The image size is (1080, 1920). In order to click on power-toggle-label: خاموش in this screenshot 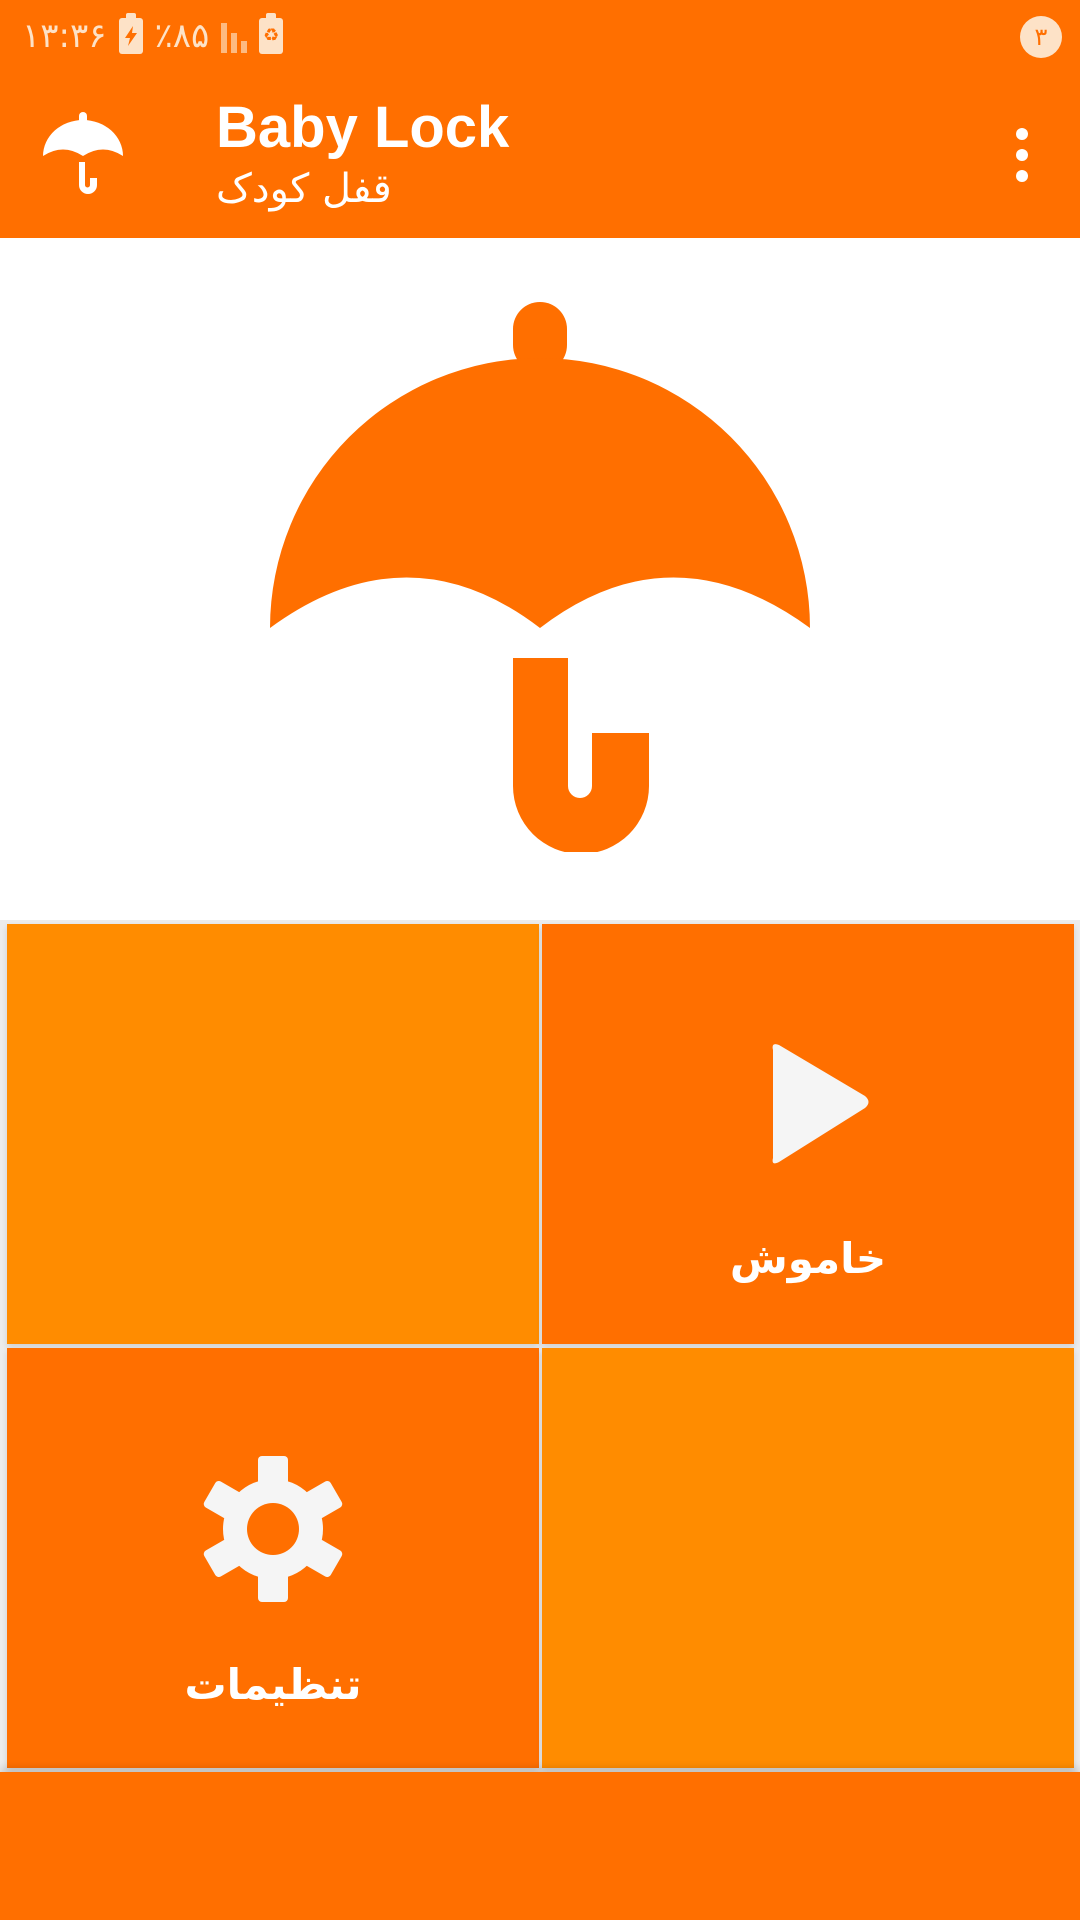, I will do `click(808, 1258)`.